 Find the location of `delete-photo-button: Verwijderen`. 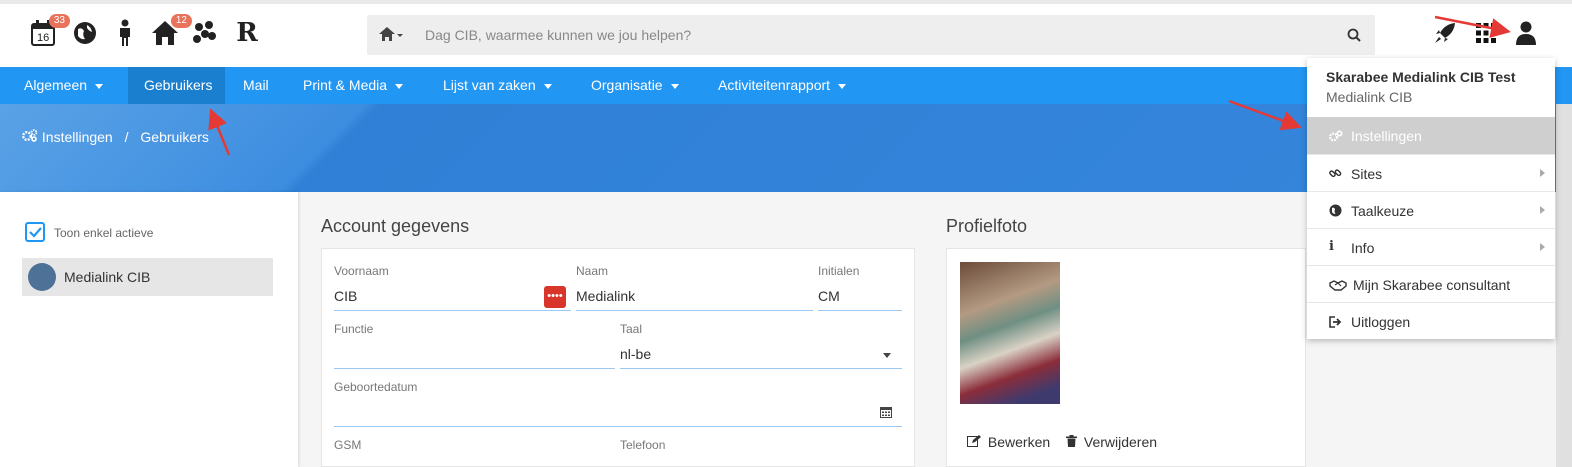

delete-photo-button: Verwijderen is located at coordinates (1111, 442).